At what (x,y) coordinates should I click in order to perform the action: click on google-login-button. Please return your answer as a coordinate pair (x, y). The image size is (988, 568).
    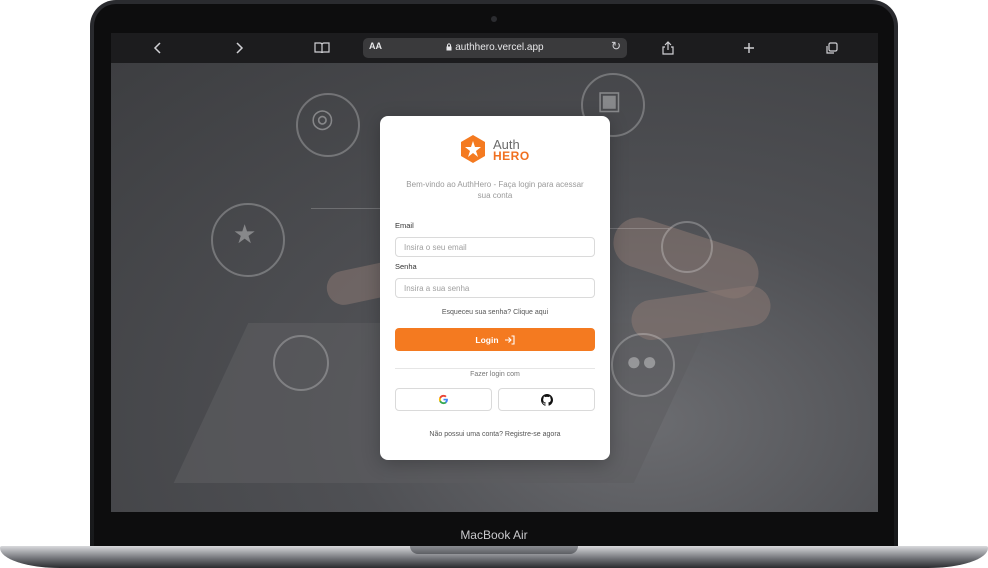
    Looking at the image, I should click on (443, 399).